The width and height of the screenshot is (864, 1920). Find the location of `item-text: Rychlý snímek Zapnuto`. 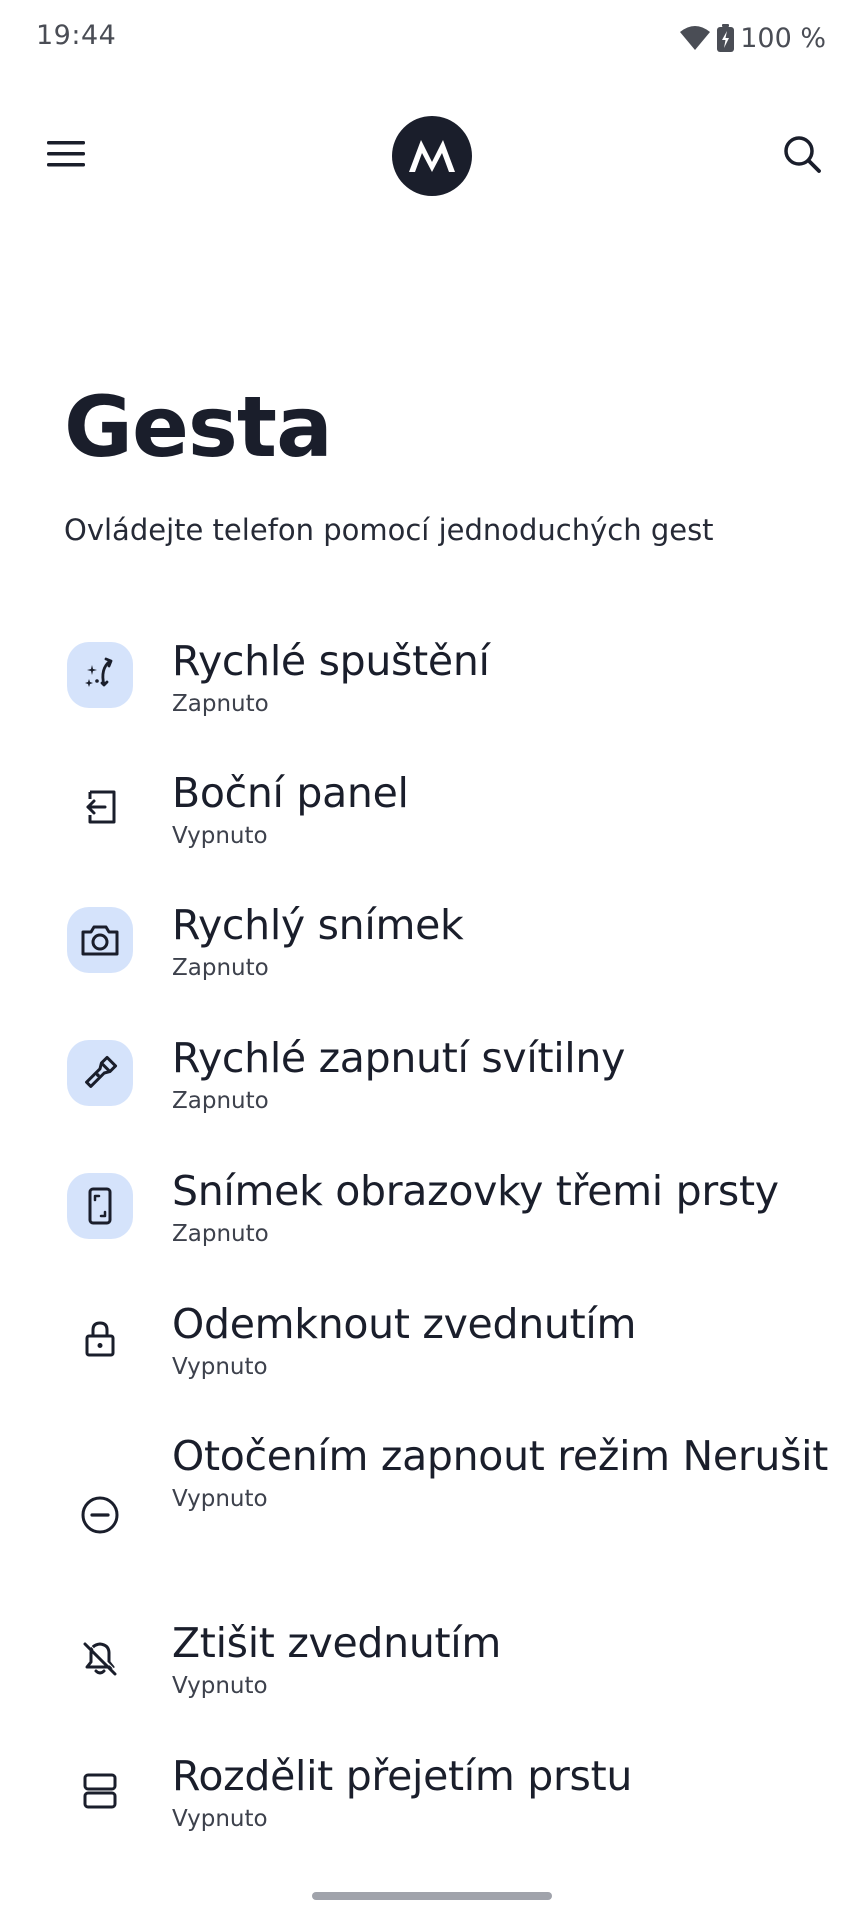

item-text: Rychlý snímek Zapnuto is located at coordinates (506, 940).